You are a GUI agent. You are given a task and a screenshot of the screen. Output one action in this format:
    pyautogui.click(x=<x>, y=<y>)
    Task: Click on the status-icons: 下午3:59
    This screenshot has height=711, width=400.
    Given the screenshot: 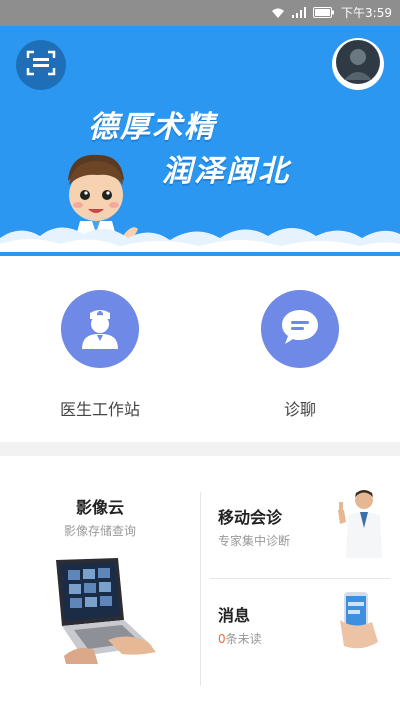 What is the action you would take?
    pyautogui.click(x=331, y=12)
    